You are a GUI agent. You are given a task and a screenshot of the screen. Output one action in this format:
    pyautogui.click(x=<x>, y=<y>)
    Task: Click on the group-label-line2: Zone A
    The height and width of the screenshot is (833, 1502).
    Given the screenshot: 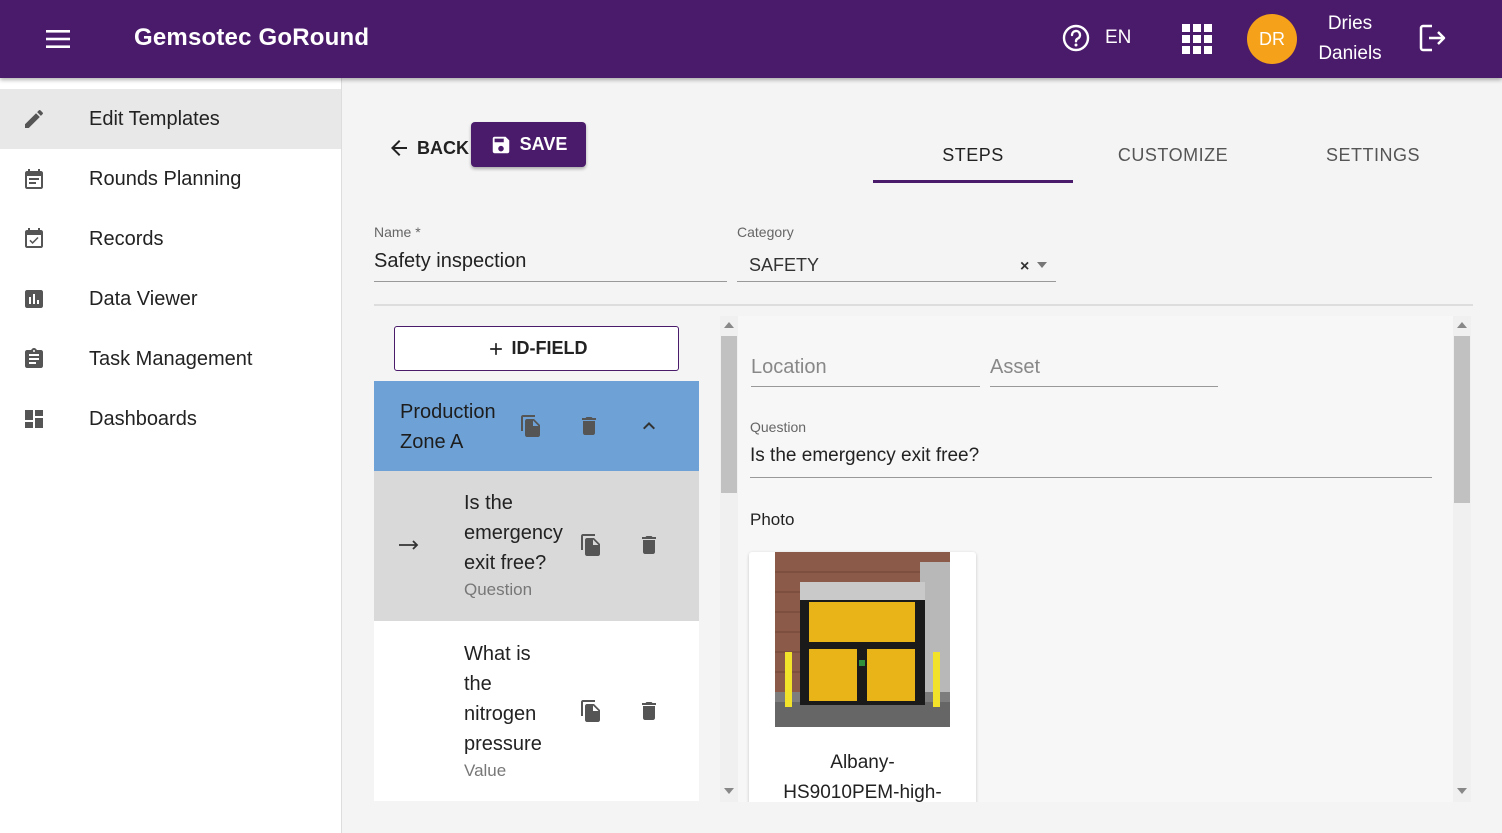 What is the action you would take?
    pyautogui.click(x=432, y=442)
    